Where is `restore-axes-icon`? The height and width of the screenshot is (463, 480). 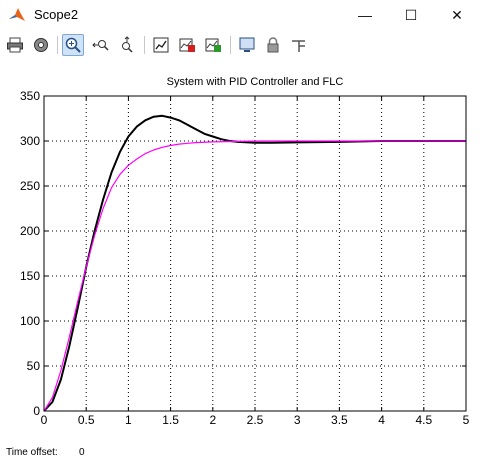 restore-axes-icon is located at coordinates (213, 45).